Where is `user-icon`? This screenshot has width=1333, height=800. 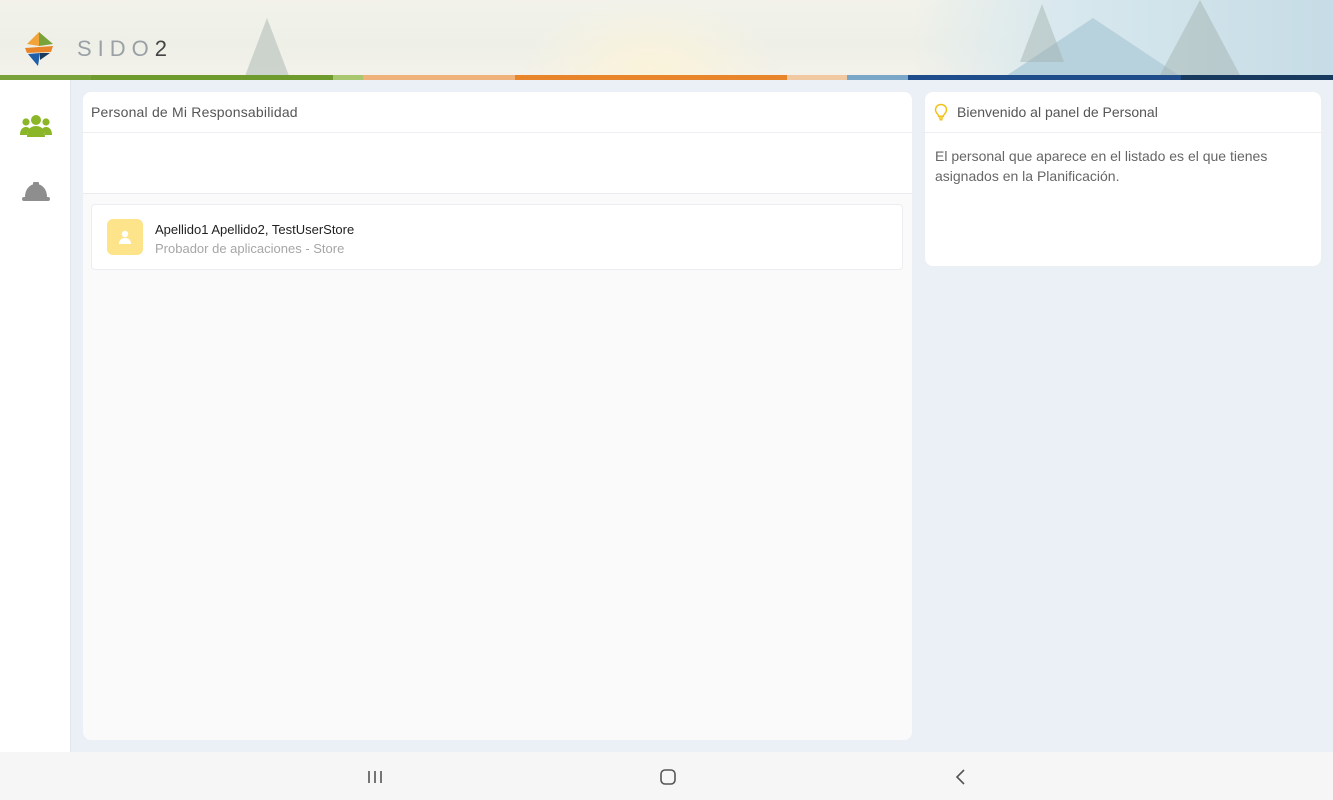 user-icon is located at coordinates (125, 237).